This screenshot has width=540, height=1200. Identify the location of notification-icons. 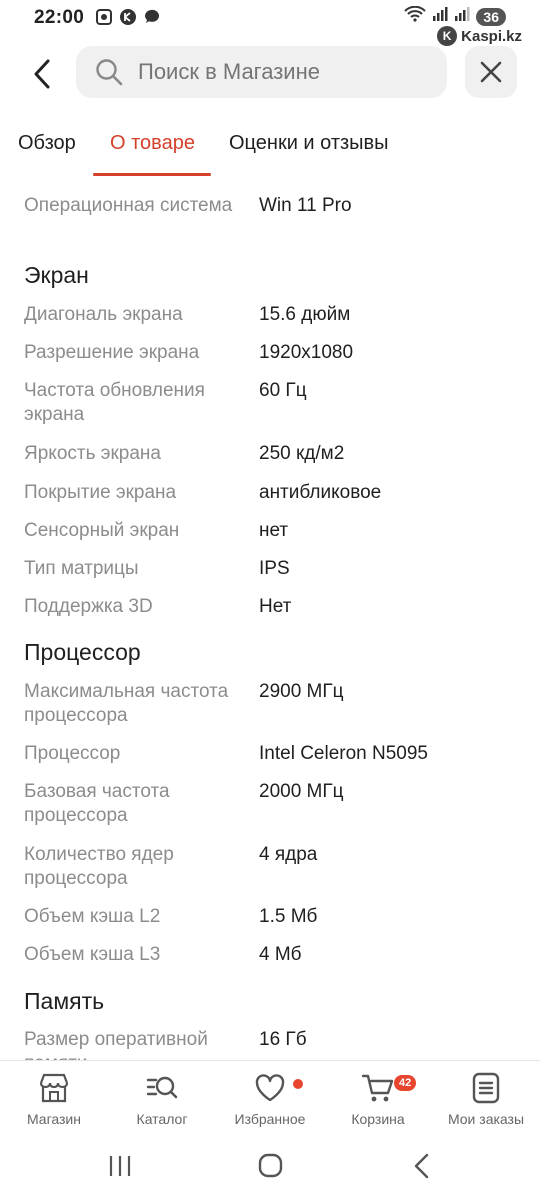
(128, 17).